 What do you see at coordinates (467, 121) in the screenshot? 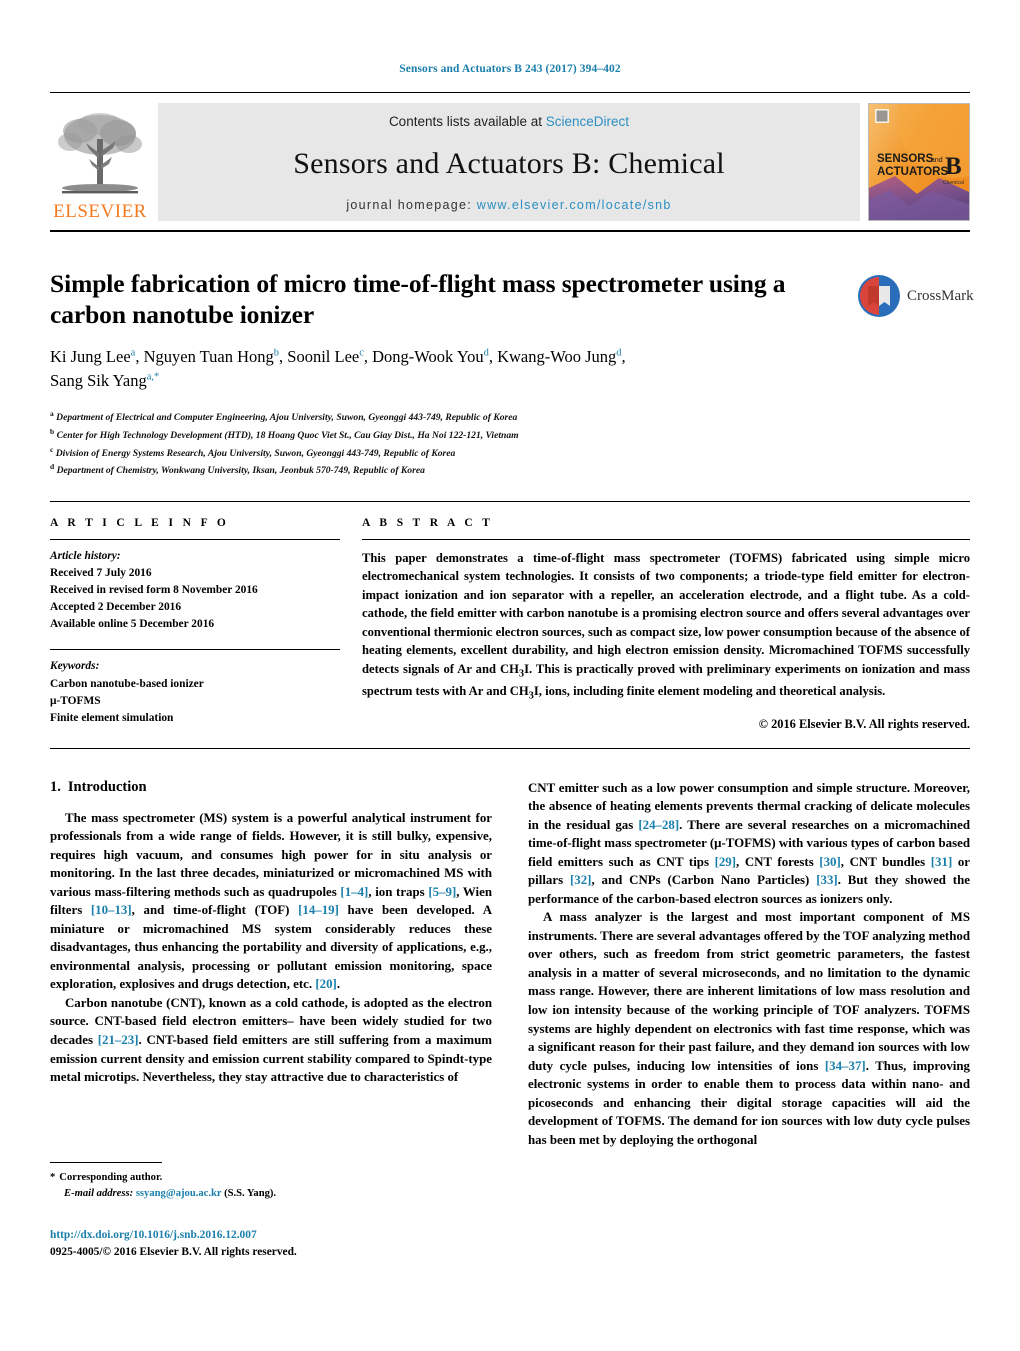
I see `contents-prefix: Contents lists available at` at bounding box center [467, 121].